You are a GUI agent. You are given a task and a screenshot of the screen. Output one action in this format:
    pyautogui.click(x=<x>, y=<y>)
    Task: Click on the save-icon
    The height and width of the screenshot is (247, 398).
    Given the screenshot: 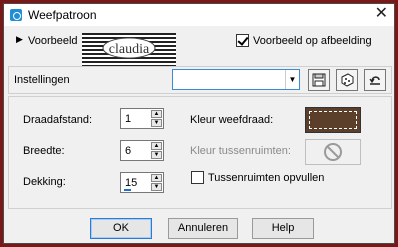 What is the action you would take?
    pyautogui.click(x=319, y=80)
    